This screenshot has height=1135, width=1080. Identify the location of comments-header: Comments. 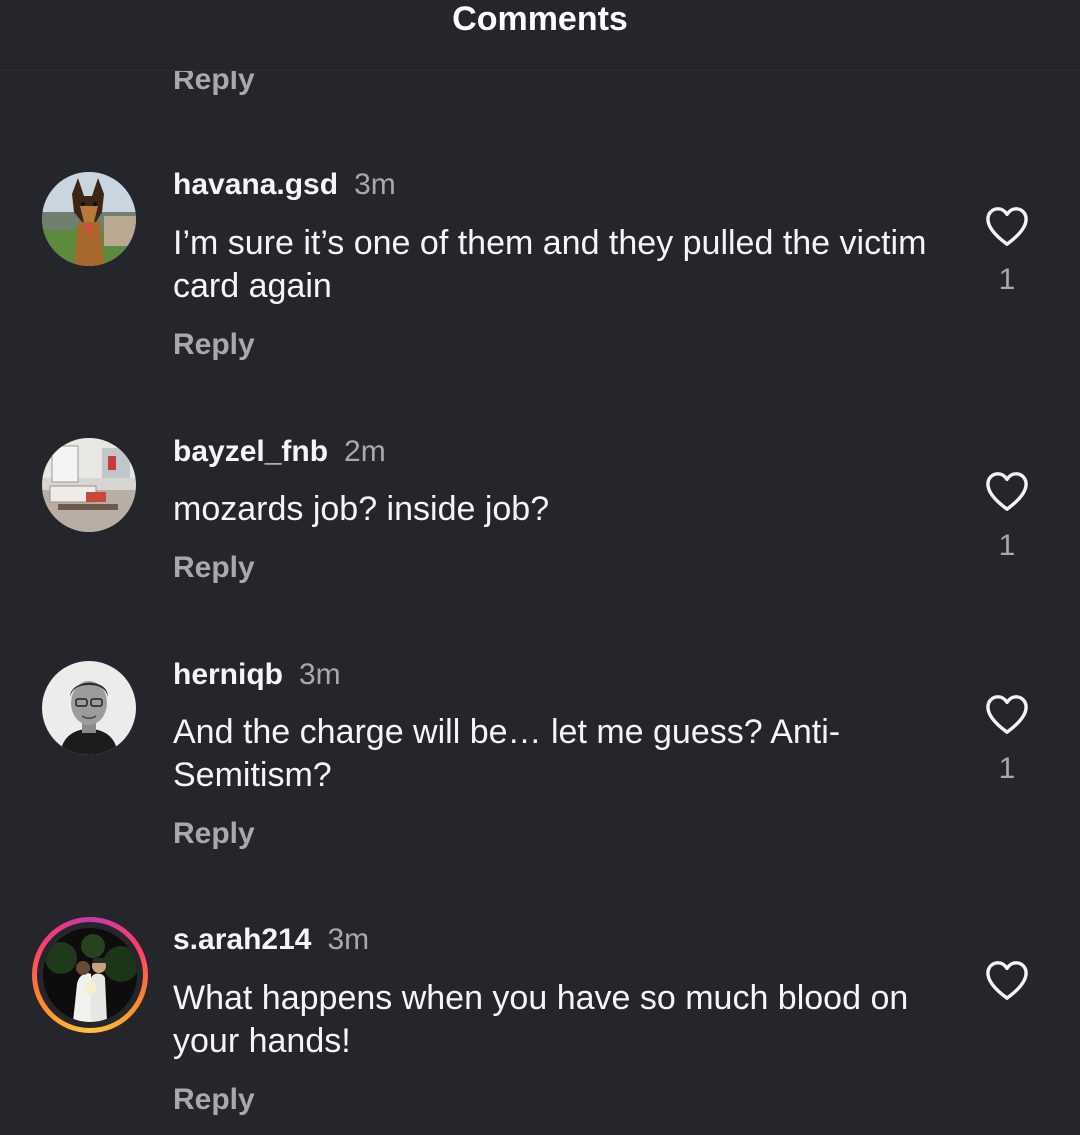
(540, 35).